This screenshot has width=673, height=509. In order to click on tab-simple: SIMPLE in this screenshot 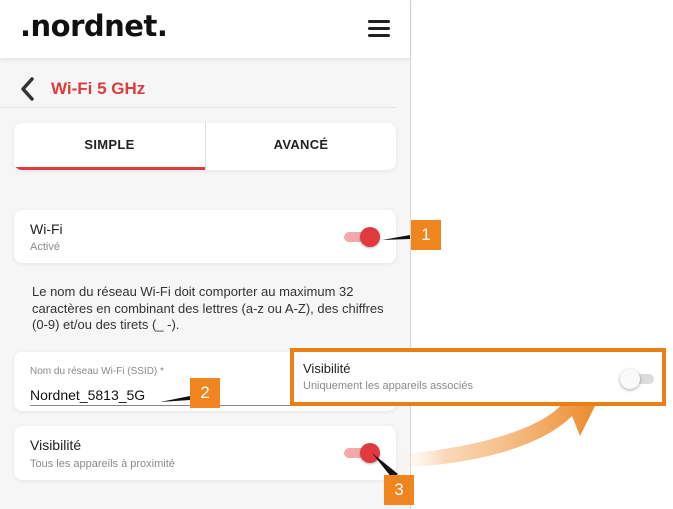, I will do `click(109, 146)`.